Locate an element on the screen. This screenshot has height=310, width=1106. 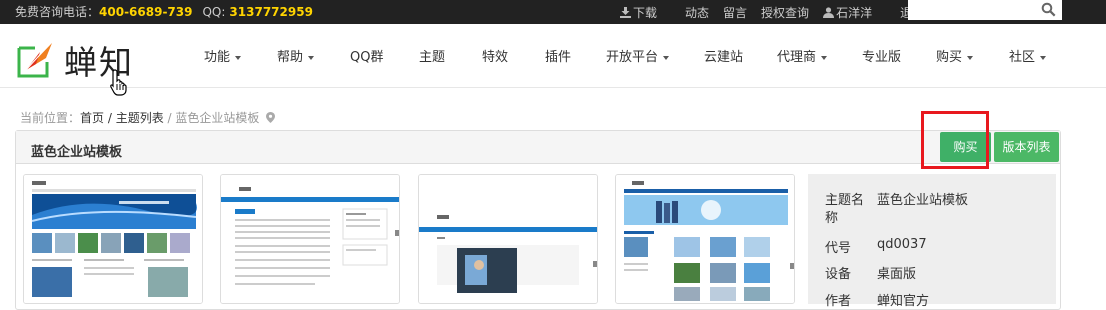
nav-pro-edition: 专业版 is located at coordinates (881, 55).